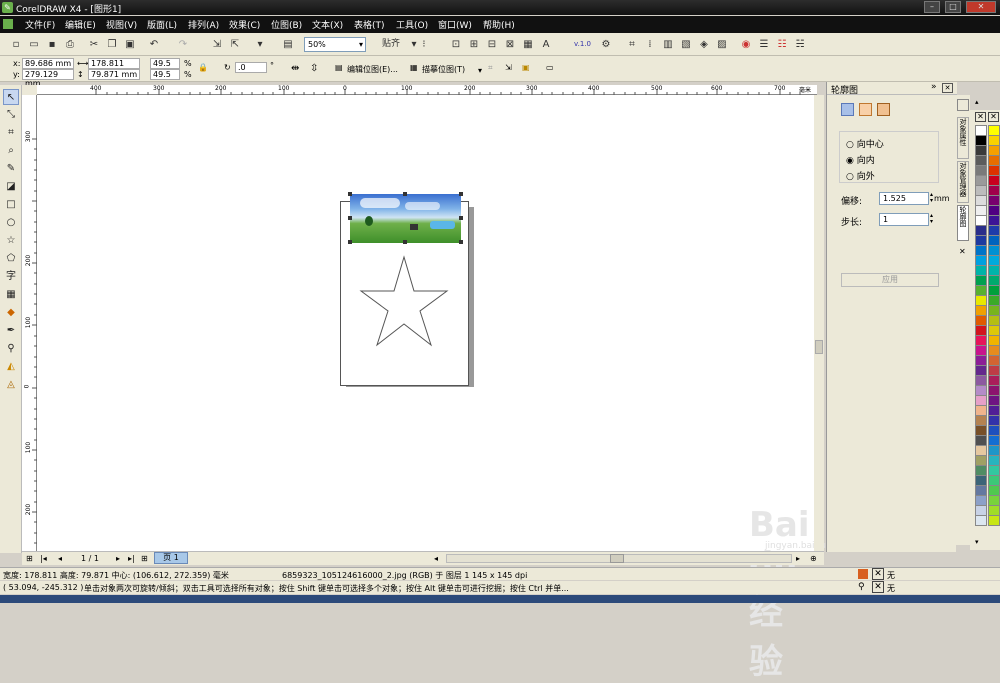 The image size is (1000, 683). What do you see at coordinates (11, 97) in the screenshot?
I see `pick-tool-icon: ↖` at bounding box center [11, 97].